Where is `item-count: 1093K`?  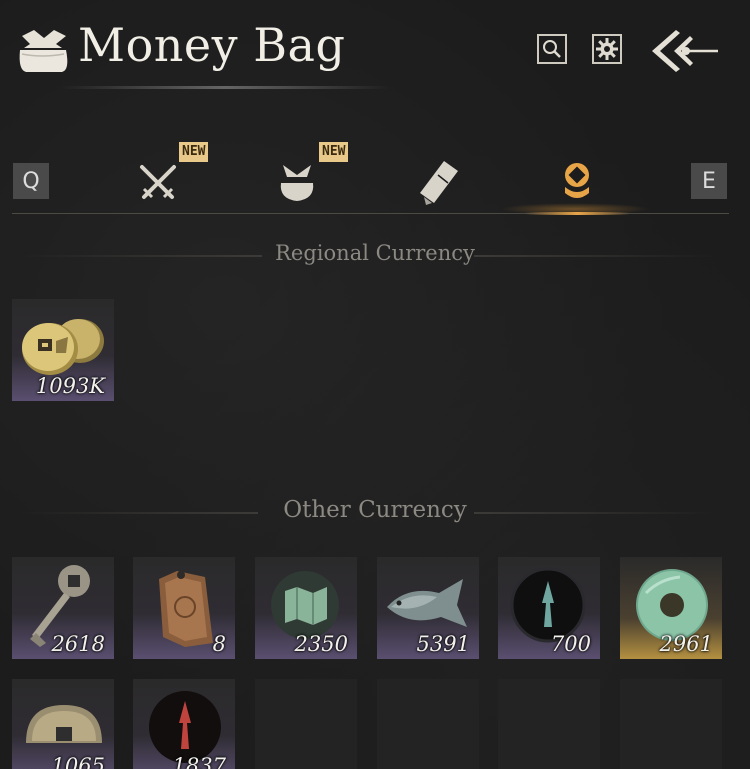 item-count: 1093K is located at coordinates (70, 386).